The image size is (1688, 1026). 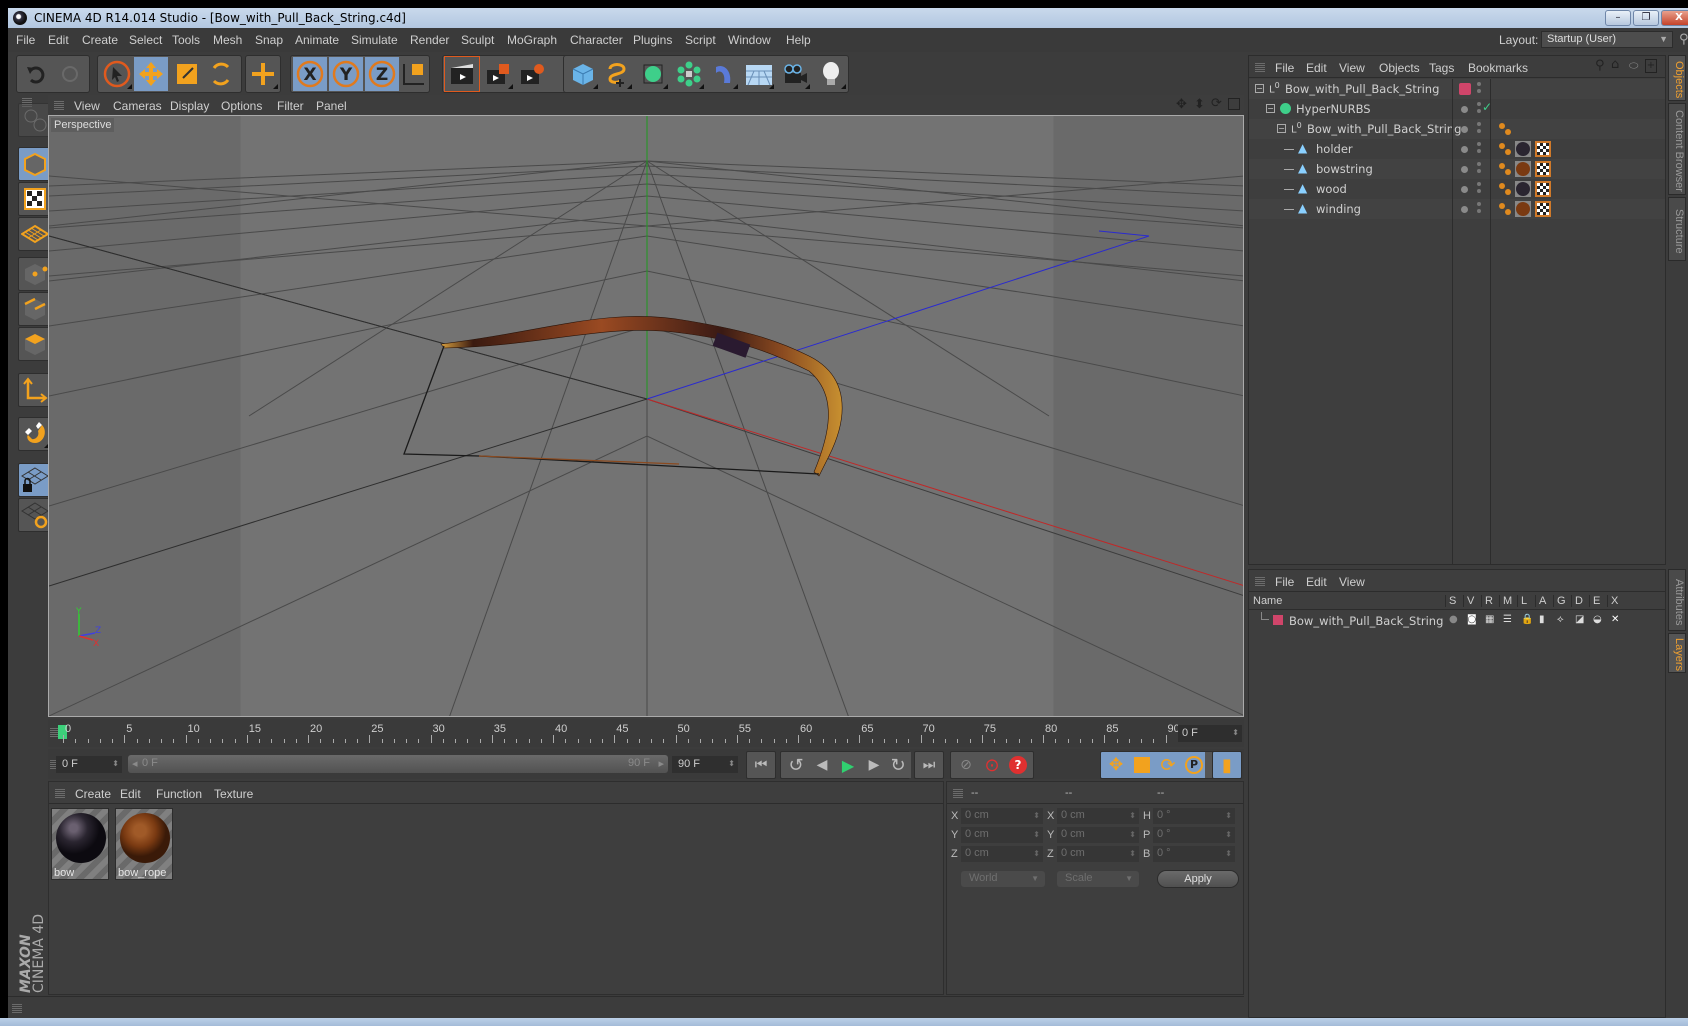 What do you see at coordinates (759, 74) in the screenshot?
I see `floor-environment-icon` at bounding box center [759, 74].